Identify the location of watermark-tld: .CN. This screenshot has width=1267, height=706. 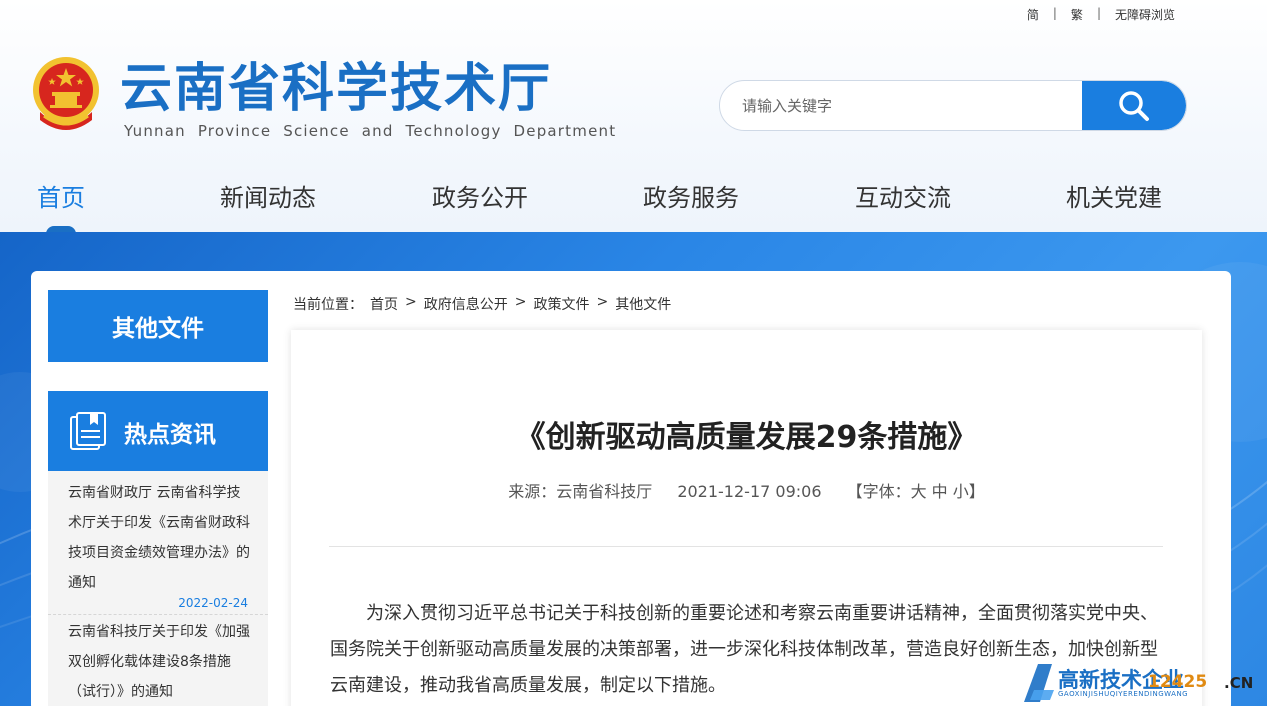
(1239, 683).